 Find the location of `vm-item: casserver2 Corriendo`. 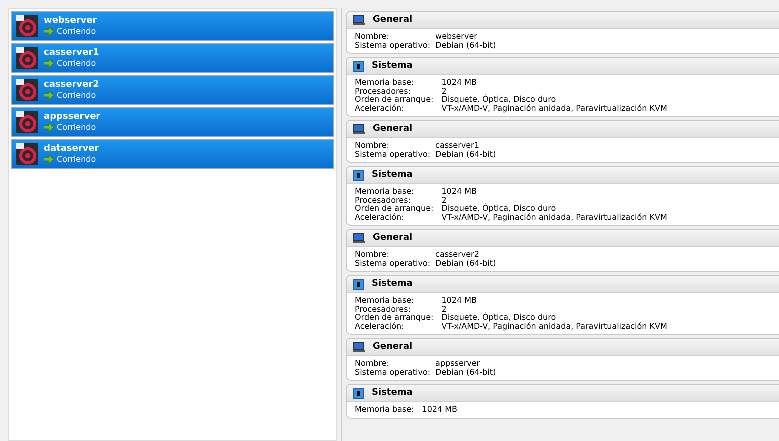

vm-item: casserver2 Corriendo is located at coordinates (172, 90).